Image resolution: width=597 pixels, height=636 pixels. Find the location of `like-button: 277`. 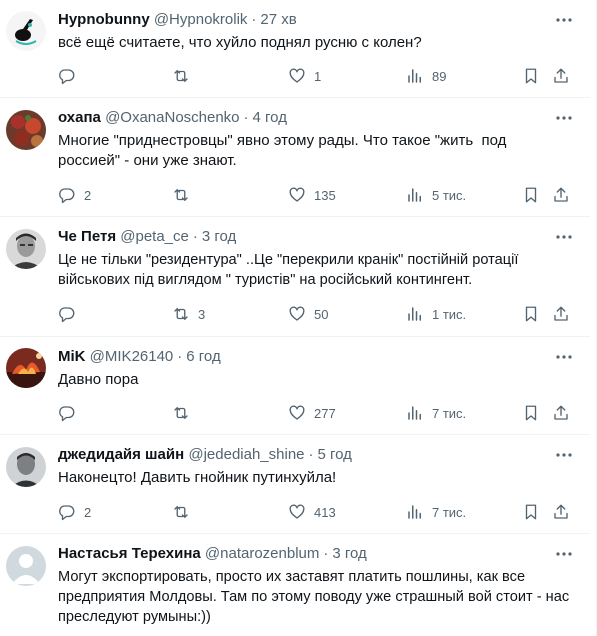

like-button: 277 is located at coordinates (312, 413).